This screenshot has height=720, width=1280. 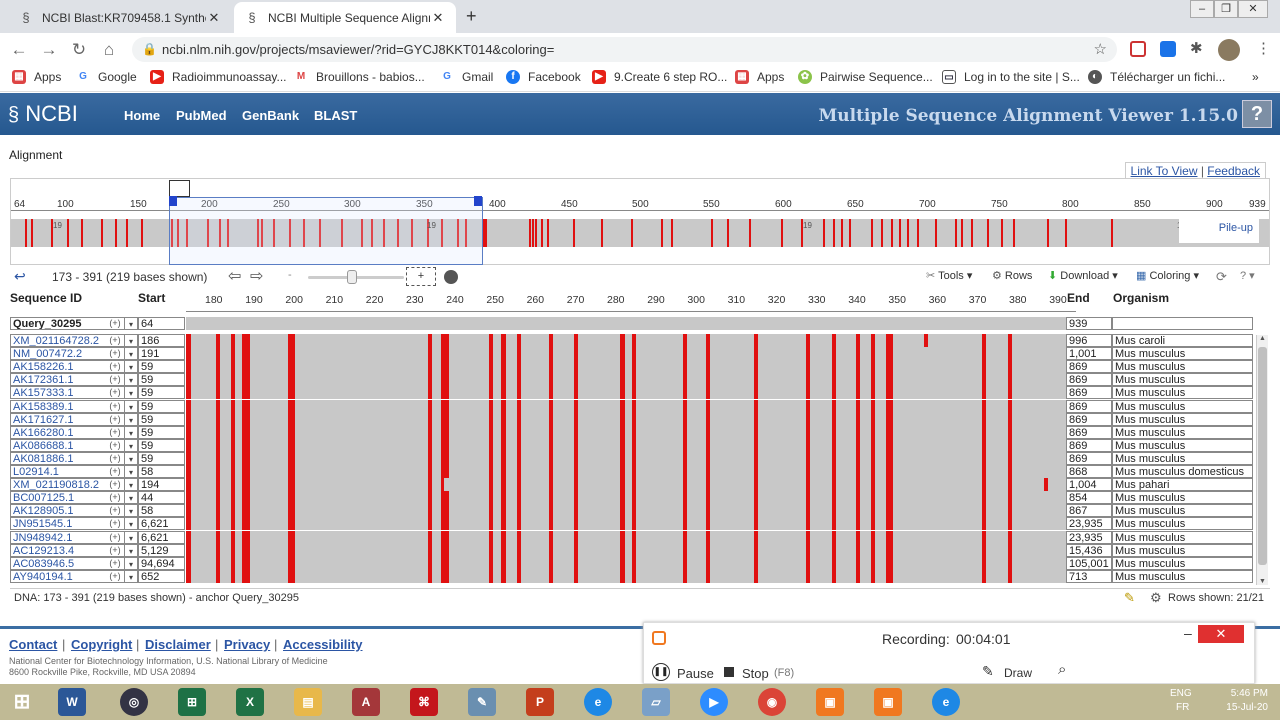 I want to click on help-menu: ? ▾, so click(x=1247, y=275).